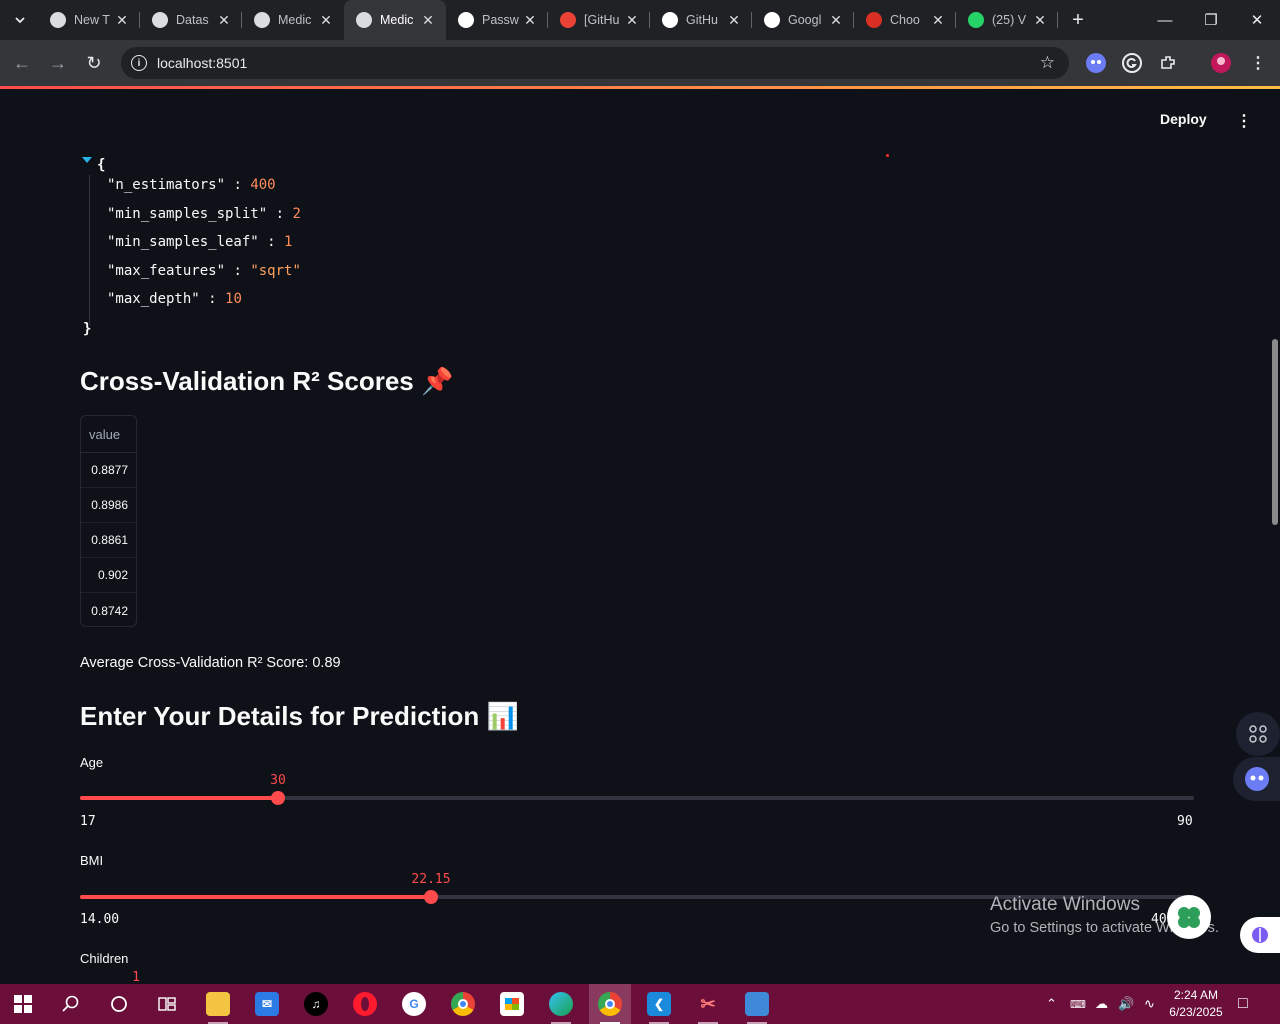  What do you see at coordinates (87, 160) in the screenshot?
I see `collapse-caret-icon` at bounding box center [87, 160].